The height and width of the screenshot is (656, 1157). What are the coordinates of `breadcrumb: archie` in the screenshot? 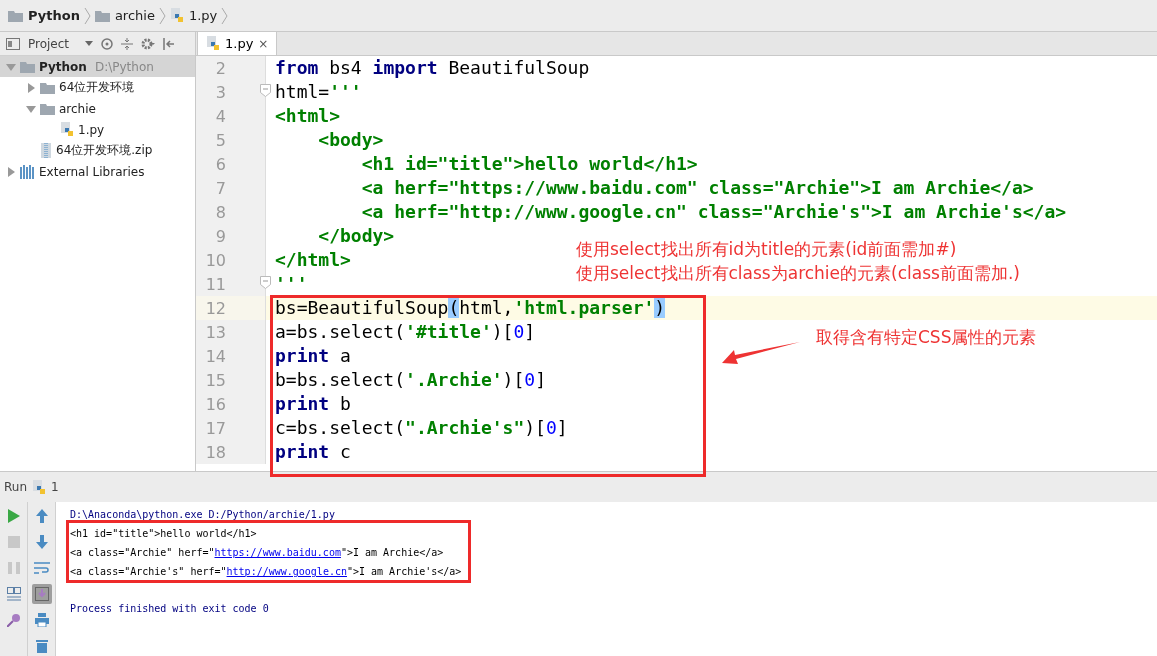 It's located at (124, 16).